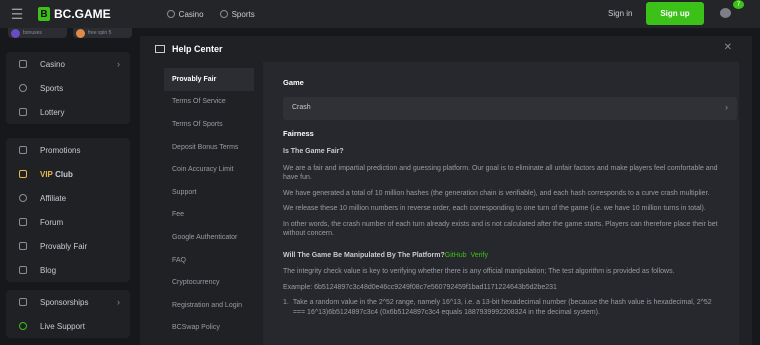 The height and width of the screenshot is (345, 760). Describe the element at coordinates (23, 246) in the screenshot. I see `provably-fair-icon` at that location.